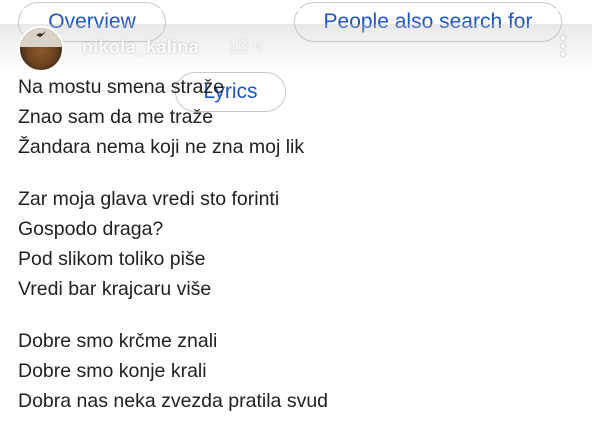 The height and width of the screenshot is (444, 592). I want to click on lyric-line: Zar moja glava vredi sto forinti, so click(149, 199).